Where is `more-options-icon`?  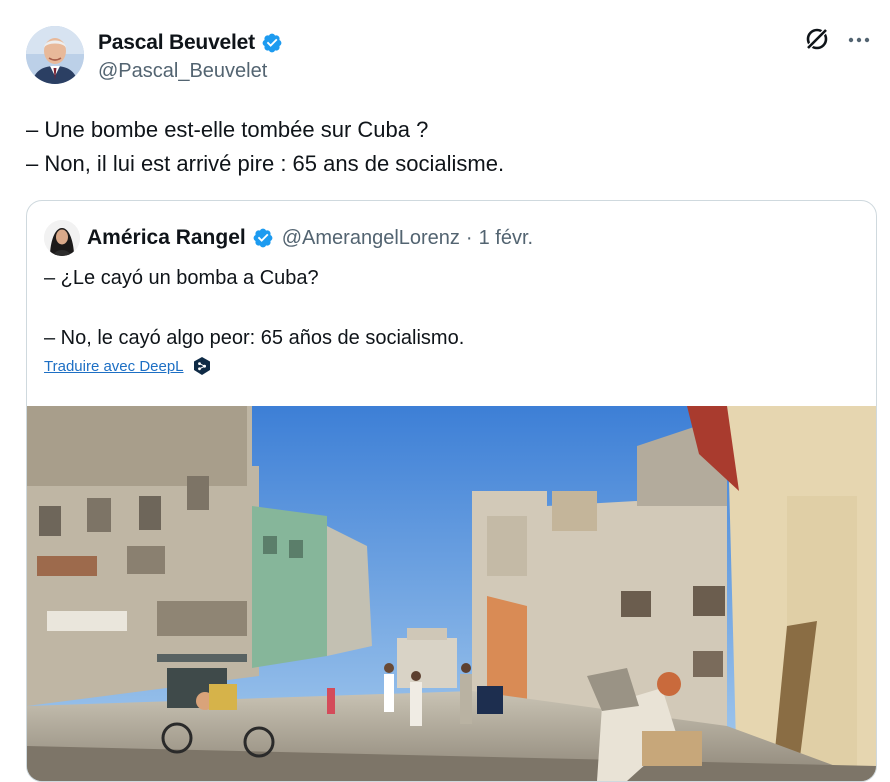
more-options-icon is located at coordinates (859, 40).